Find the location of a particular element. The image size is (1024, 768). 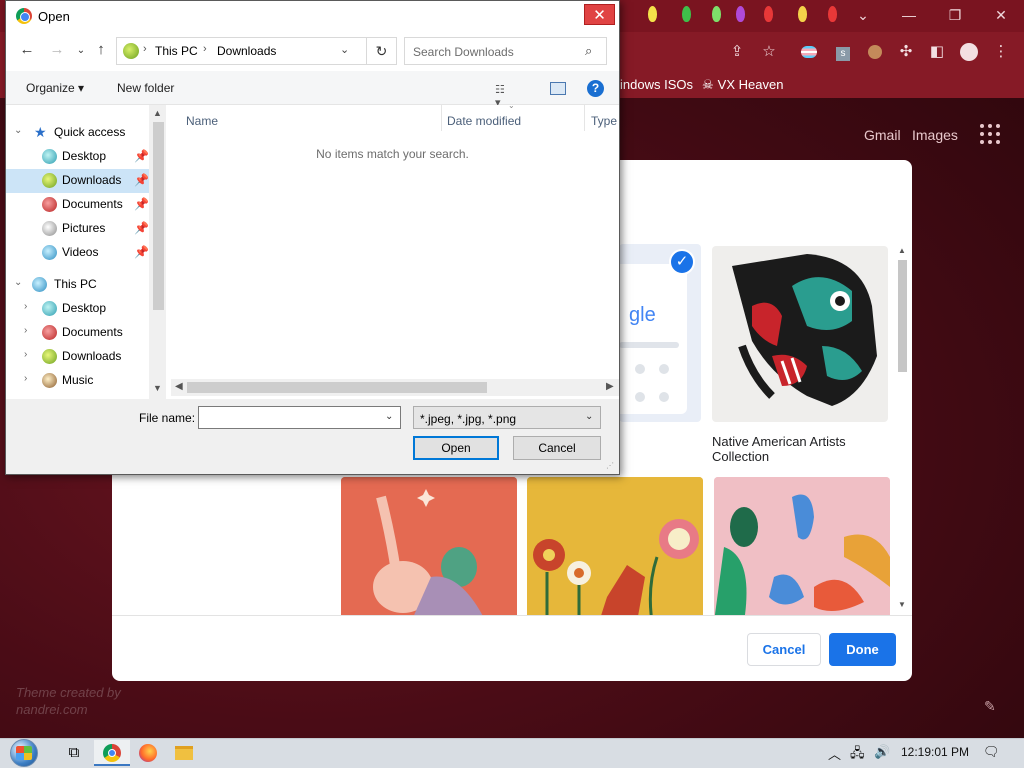

recent-locations-chevron-icon: ⌄ is located at coordinates (81, 55).